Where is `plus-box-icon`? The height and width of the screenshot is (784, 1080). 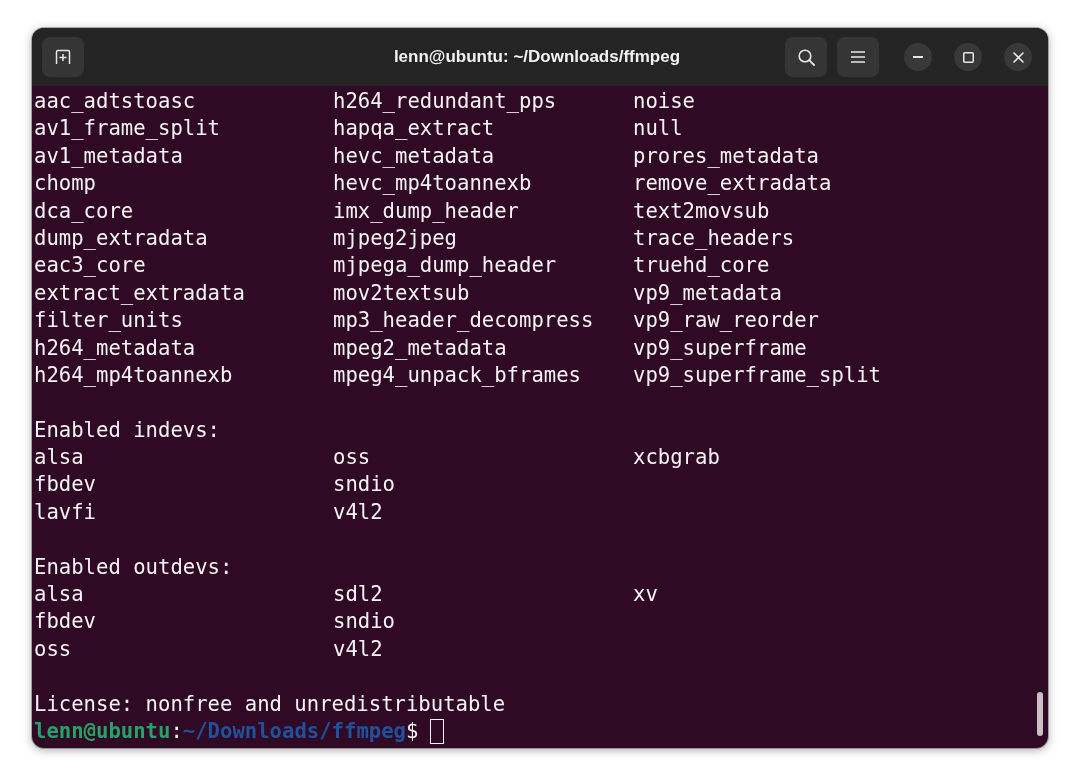
plus-box-icon is located at coordinates (63, 57).